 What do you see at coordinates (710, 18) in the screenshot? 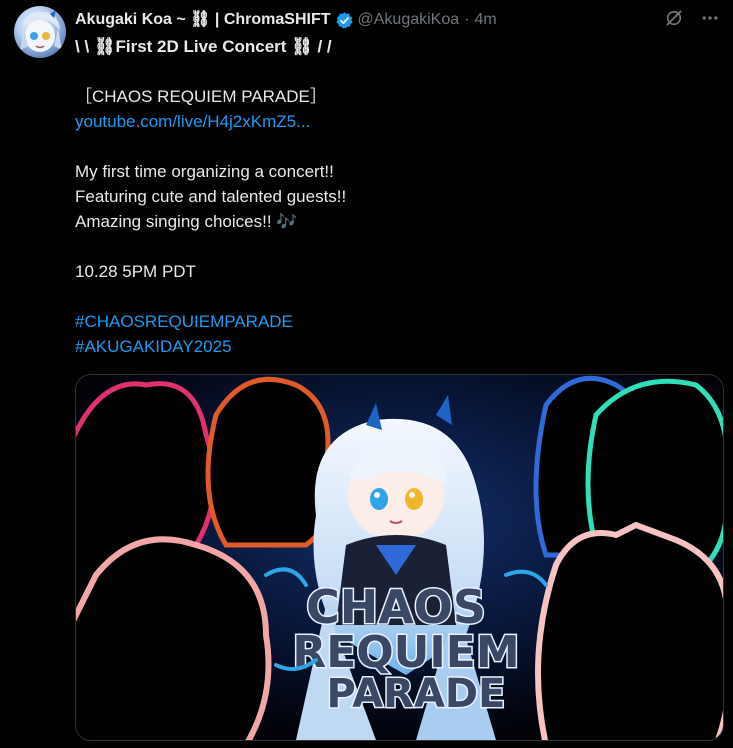
I see `more-icon` at bounding box center [710, 18].